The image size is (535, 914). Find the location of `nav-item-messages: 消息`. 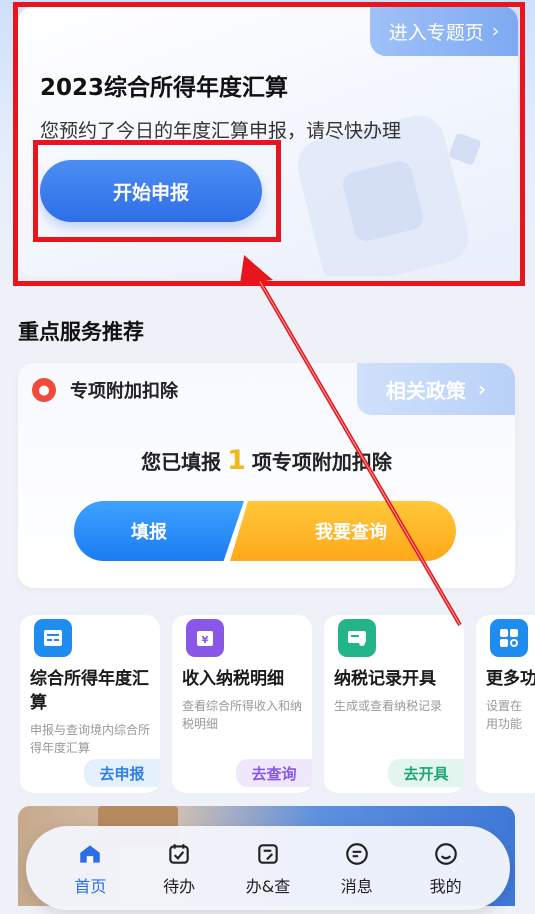

nav-item-messages: 消息 is located at coordinates (357, 868).